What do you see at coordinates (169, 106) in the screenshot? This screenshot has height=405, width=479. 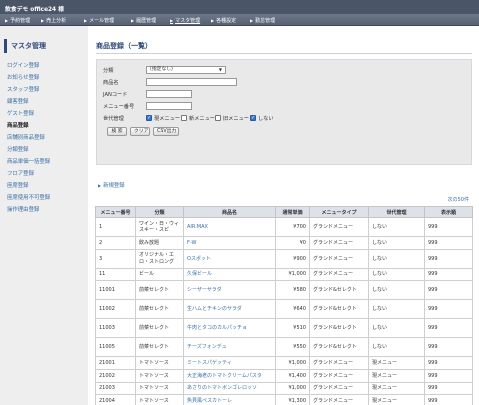 I see `menu-number-input` at bounding box center [169, 106].